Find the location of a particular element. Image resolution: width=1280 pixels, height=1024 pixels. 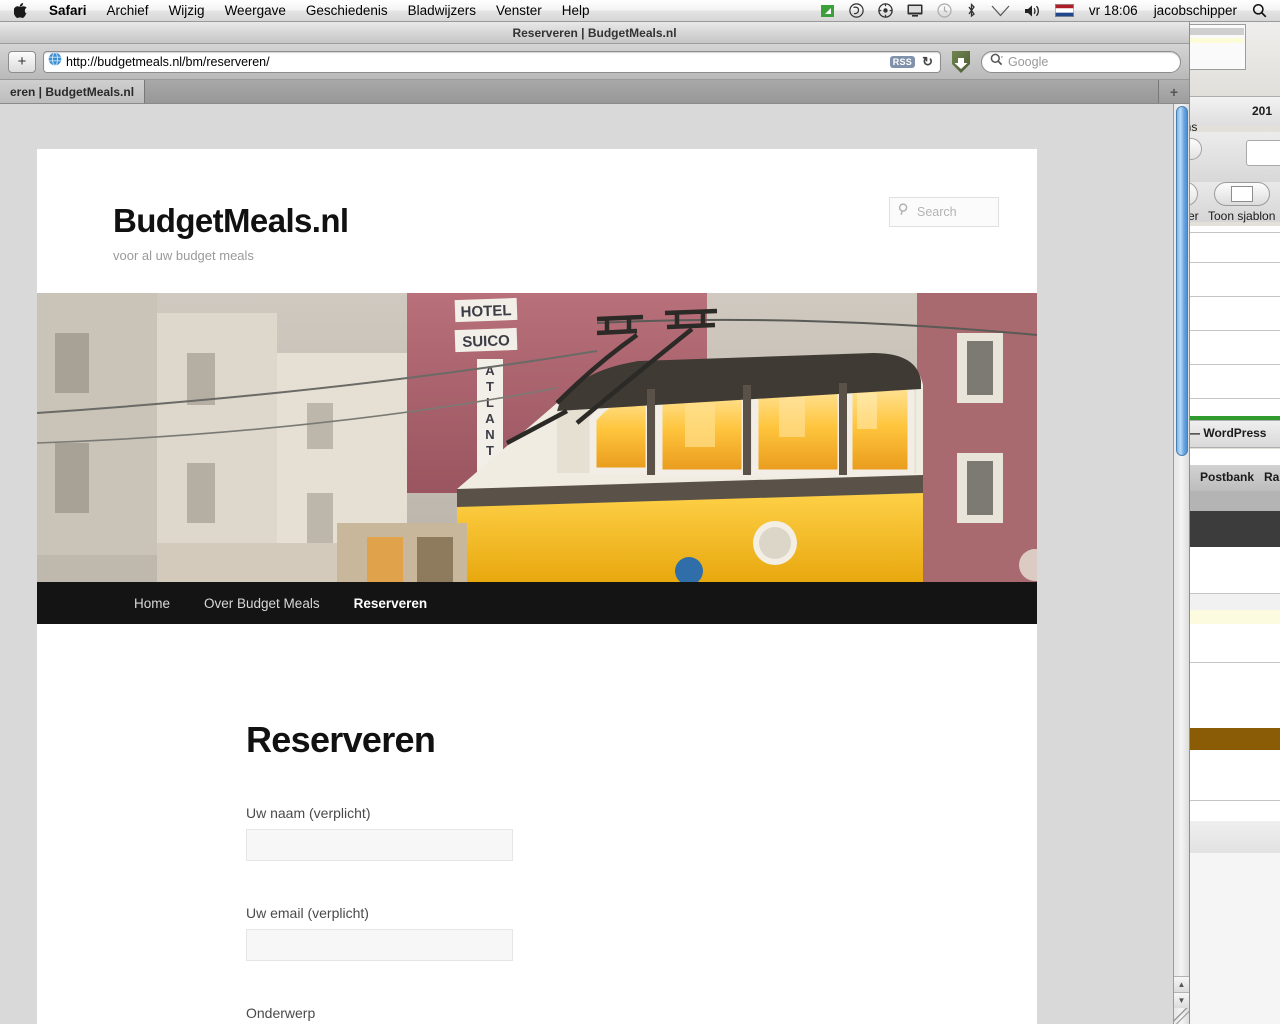

dropbox-icon is located at coordinates (856, 10).